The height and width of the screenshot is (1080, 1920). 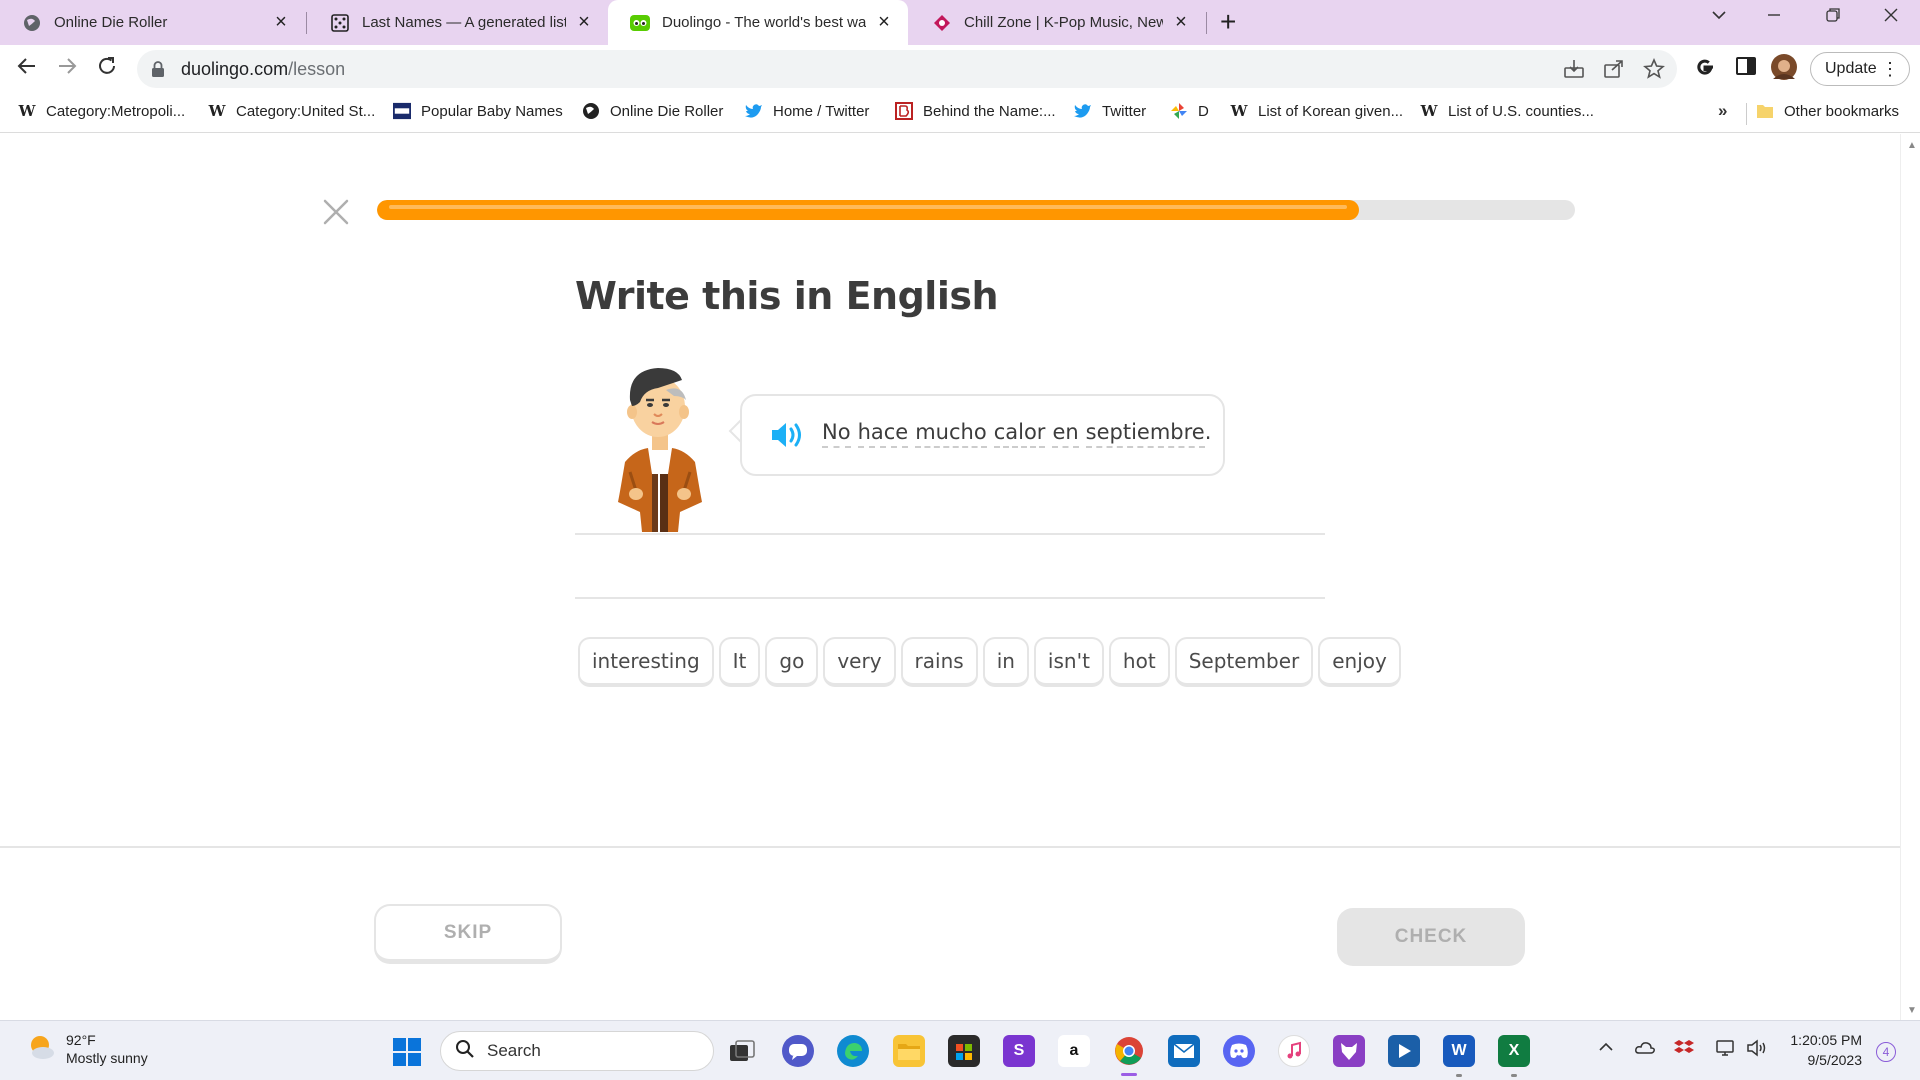 What do you see at coordinates (1891, 18) in the screenshot?
I see `window-close-icon` at bounding box center [1891, 18].